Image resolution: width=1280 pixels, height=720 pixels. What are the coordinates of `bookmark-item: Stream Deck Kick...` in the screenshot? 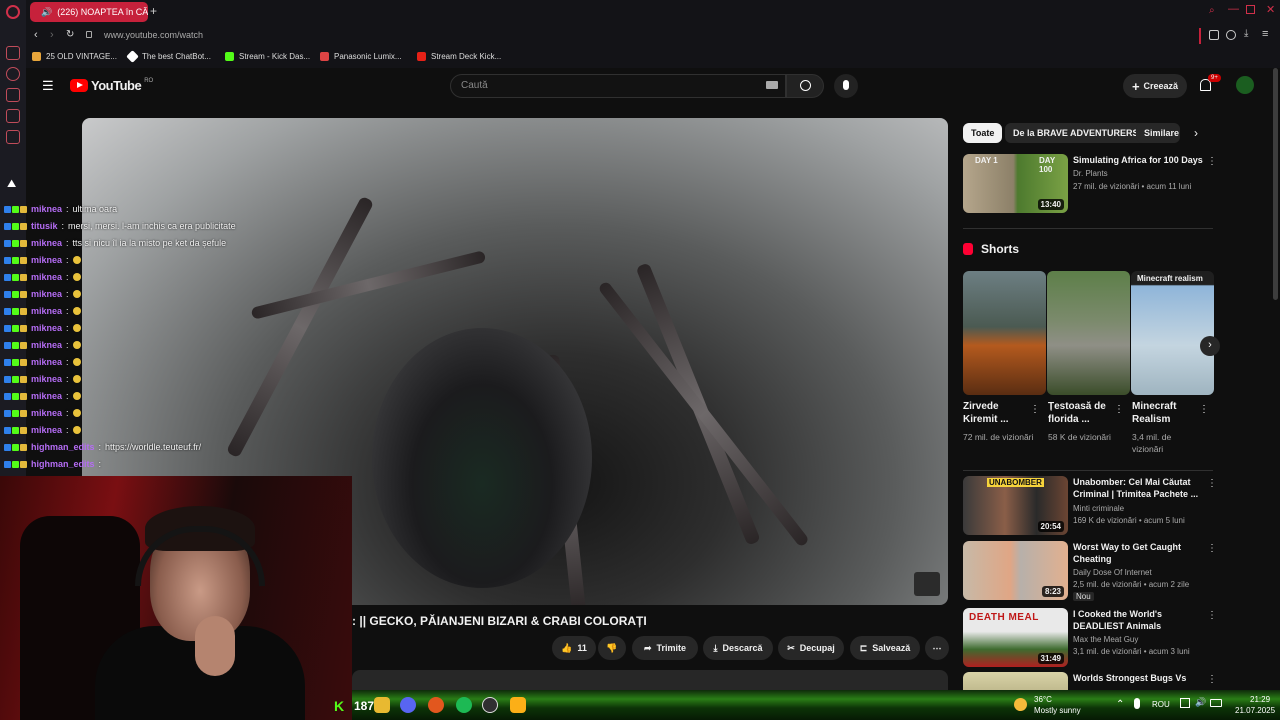 It's located at (459, 56).